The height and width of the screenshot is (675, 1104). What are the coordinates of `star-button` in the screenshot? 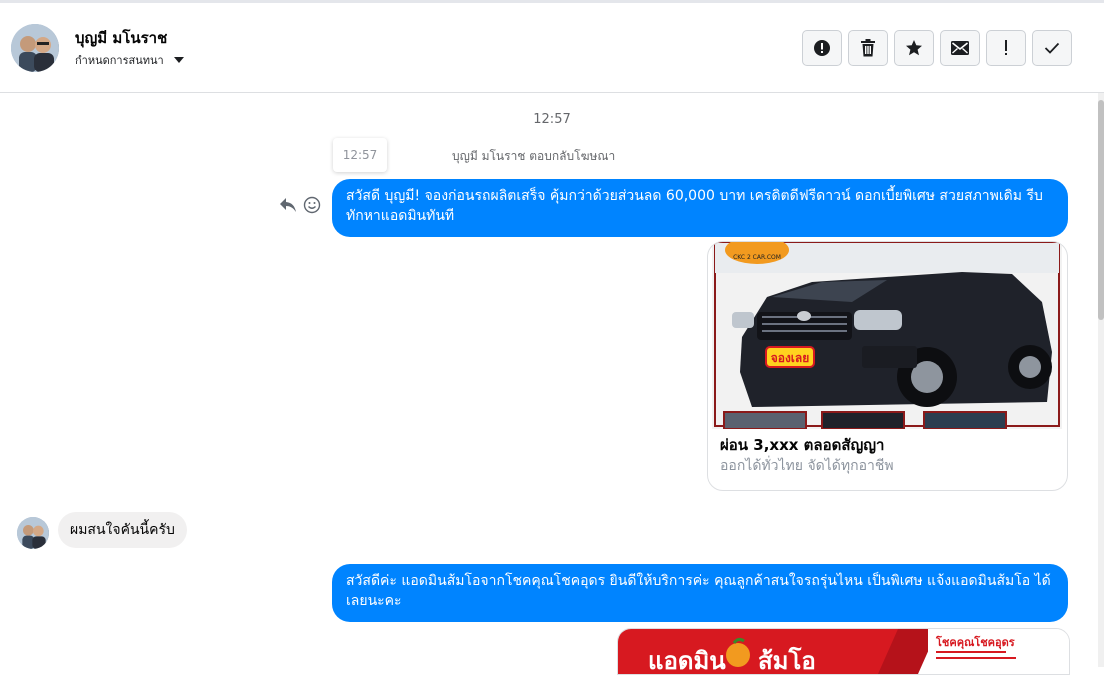 It's located at (914, 48).